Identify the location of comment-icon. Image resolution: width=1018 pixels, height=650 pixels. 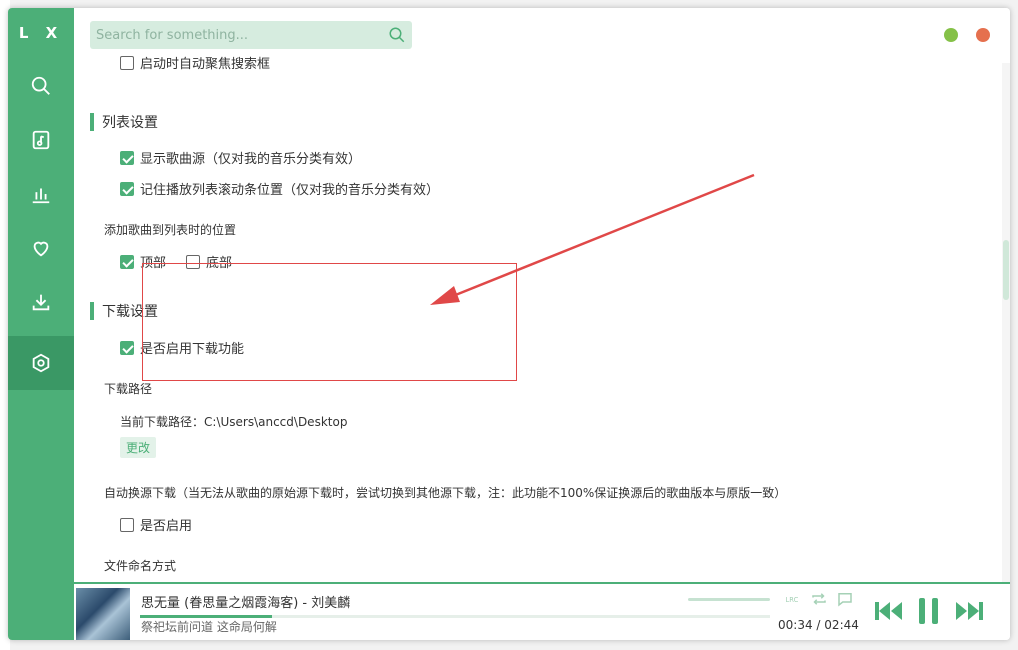
(845, 599).